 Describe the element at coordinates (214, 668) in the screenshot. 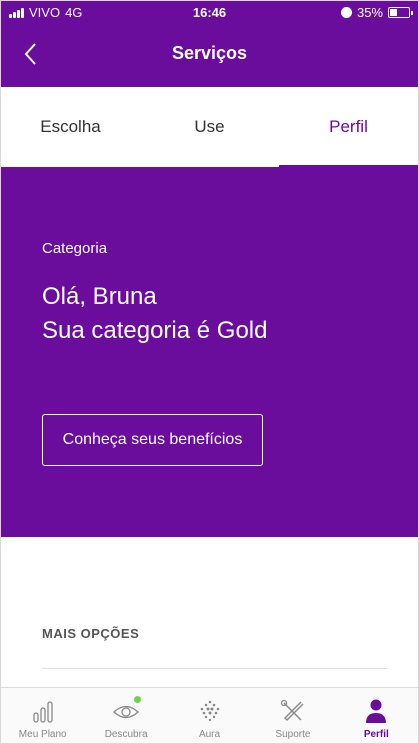

I see `divider` at that location.